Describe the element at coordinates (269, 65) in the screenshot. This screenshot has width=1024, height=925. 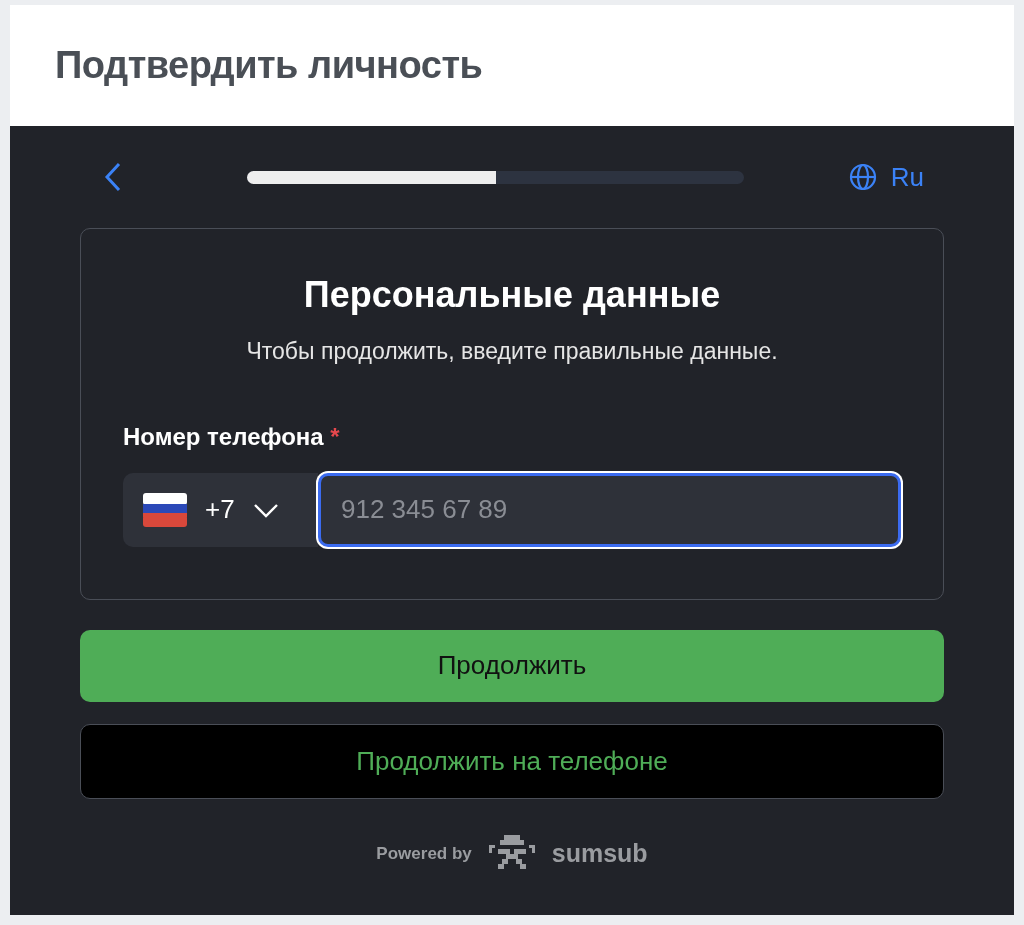
I see `page-title: Подтвердить личность` at that location.